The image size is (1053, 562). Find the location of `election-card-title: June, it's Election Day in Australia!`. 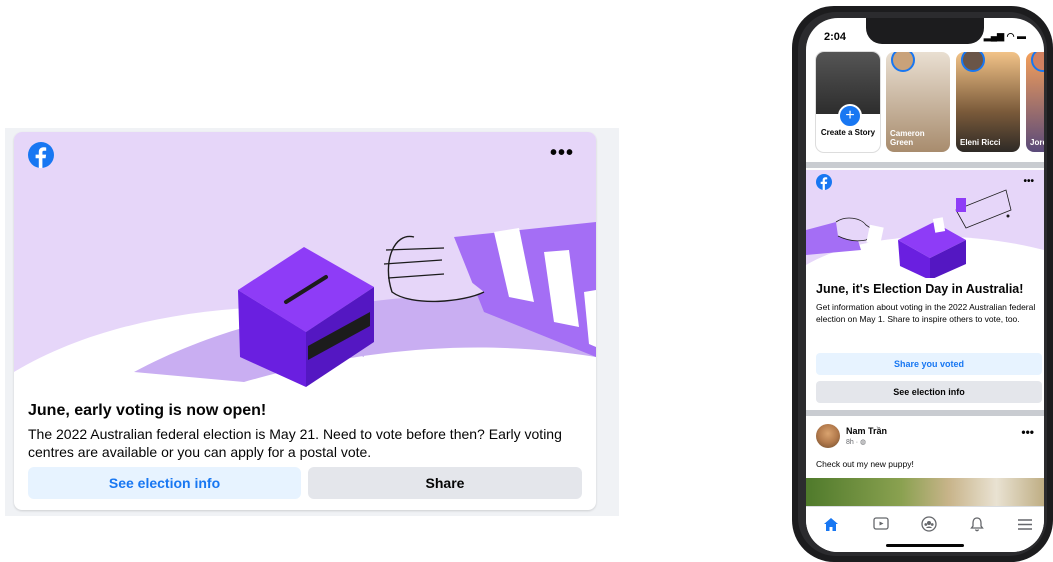

election-card-title: June, it's Election Day in Australia! is located at coordinates (920, 289).